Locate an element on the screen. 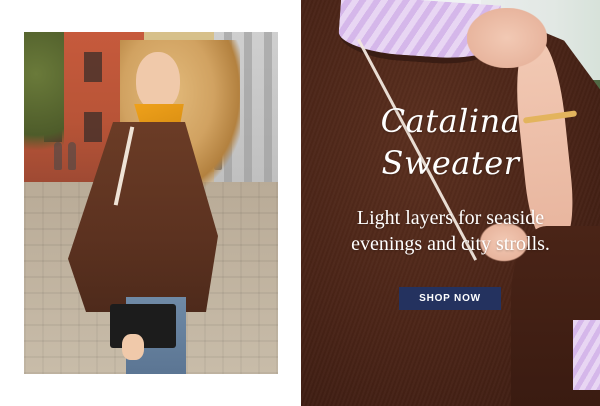  subheading-line-2: evenings and city strolls. is located at coordinates (450, 244).